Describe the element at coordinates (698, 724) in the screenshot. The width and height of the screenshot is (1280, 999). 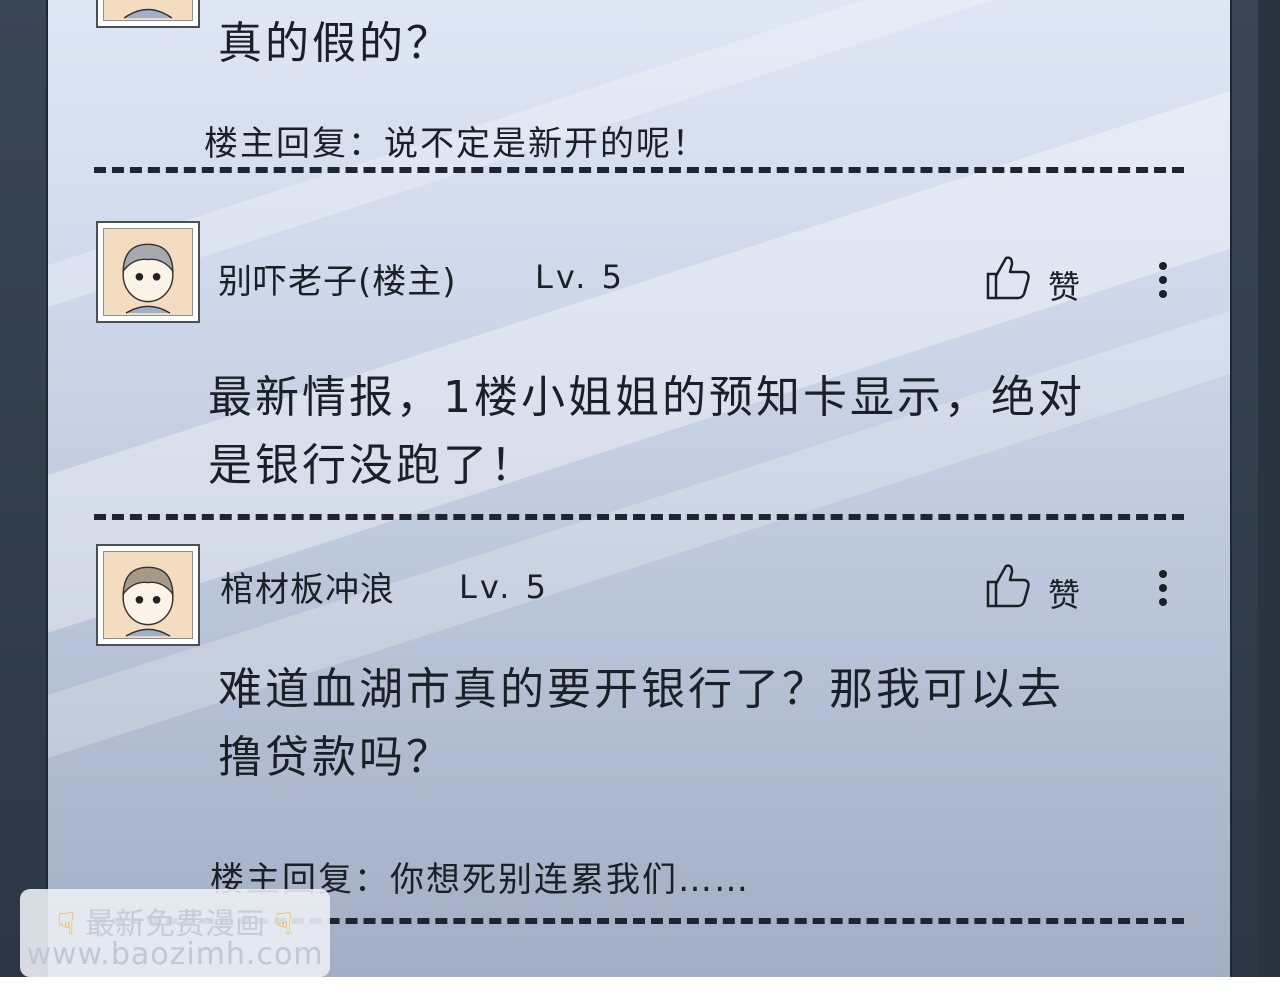
I see `comment-text: 难道血湖市真的要开银行了？那我可以去 撸贷款吗？` at that location.